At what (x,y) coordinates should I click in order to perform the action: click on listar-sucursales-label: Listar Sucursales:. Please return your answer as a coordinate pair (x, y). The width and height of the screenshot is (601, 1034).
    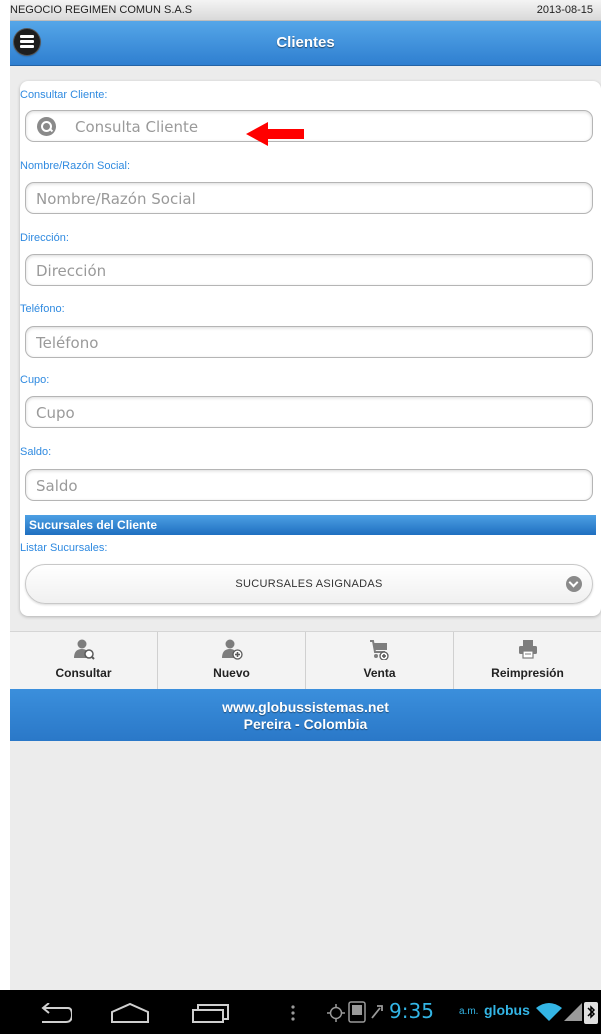
    Looking at the image, I should click on (64, 548).